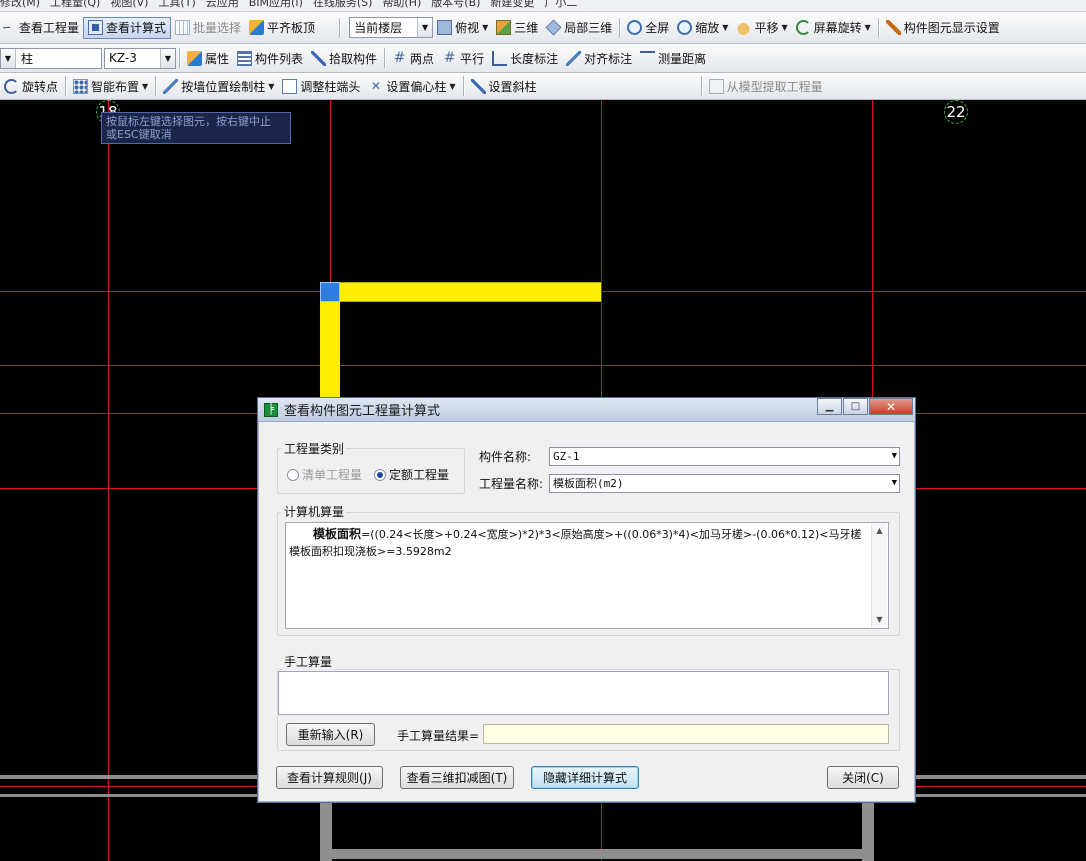 The image size is (1086, 861). I want to click on rotate-point-button: 旋转点, so click(31, 86).